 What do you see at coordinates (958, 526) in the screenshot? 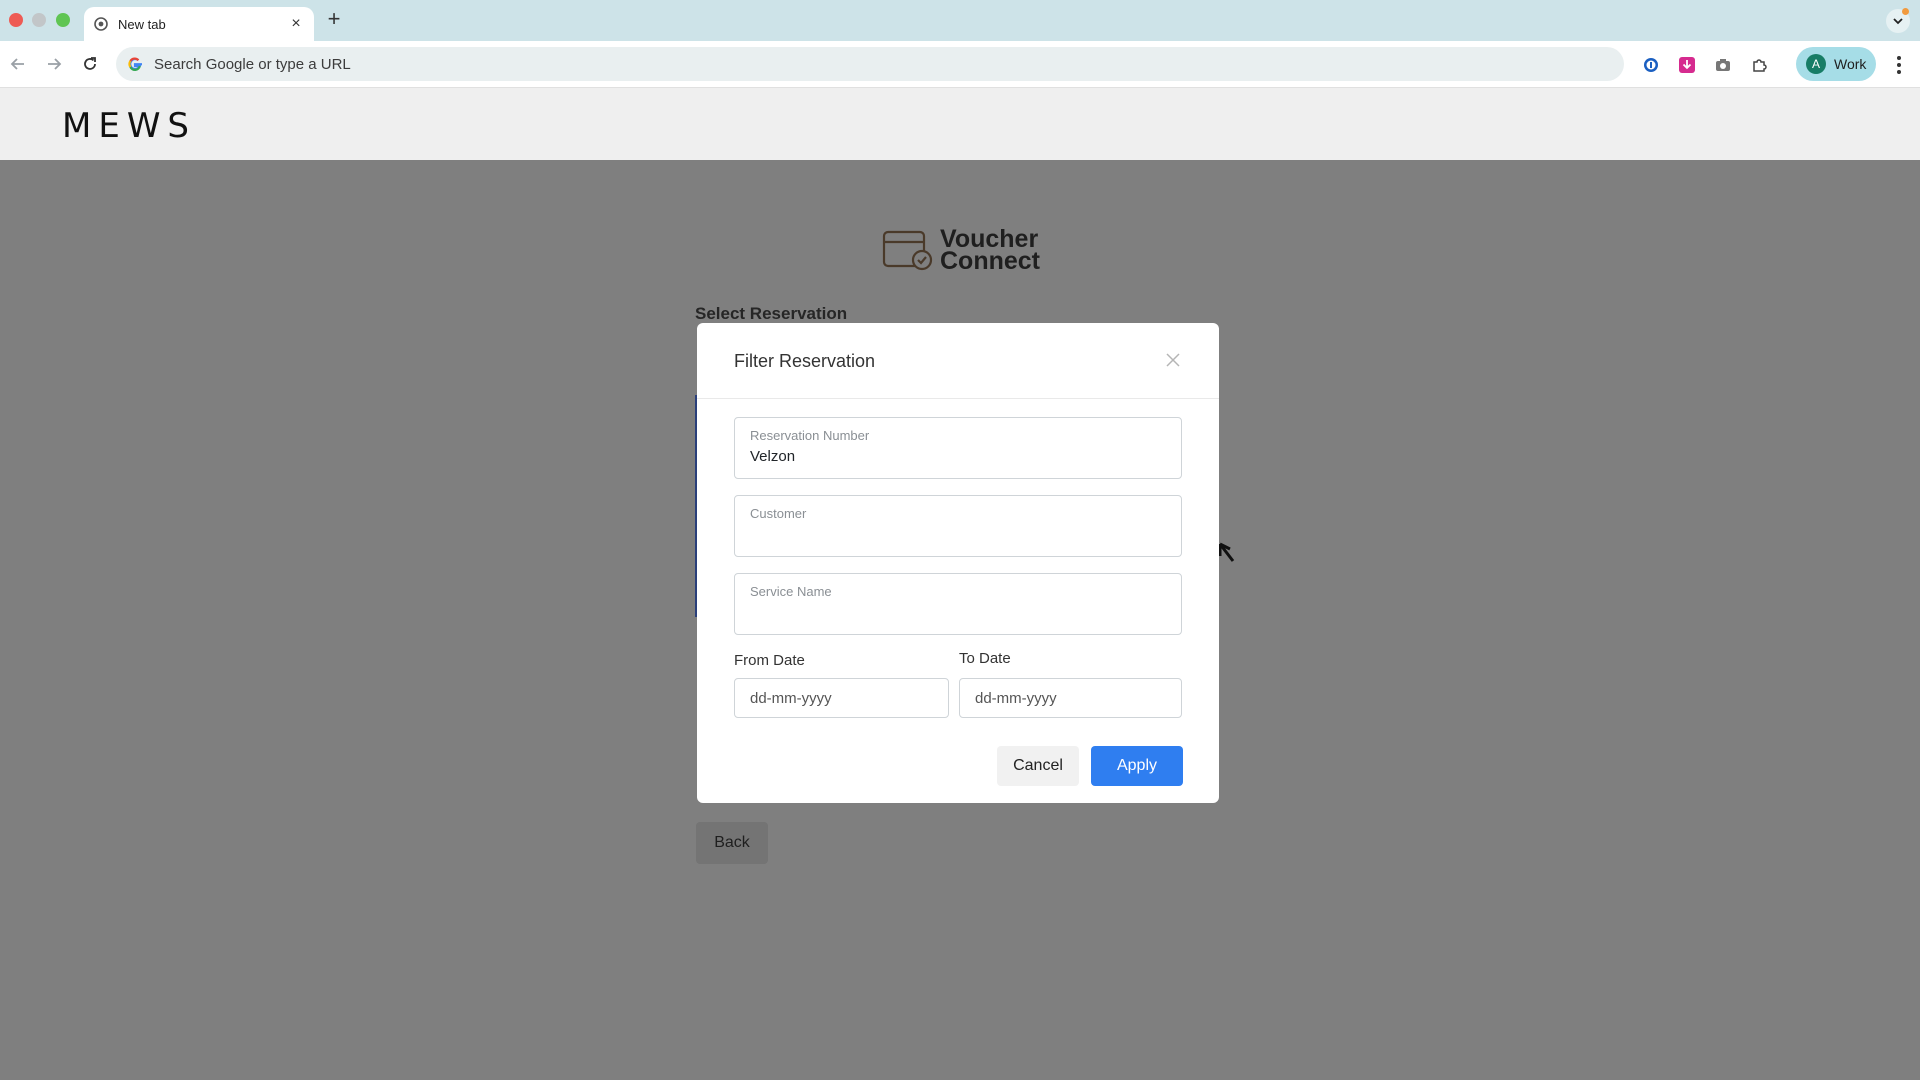
I see `customer-field: Customer` at bounding box center [958, 526].